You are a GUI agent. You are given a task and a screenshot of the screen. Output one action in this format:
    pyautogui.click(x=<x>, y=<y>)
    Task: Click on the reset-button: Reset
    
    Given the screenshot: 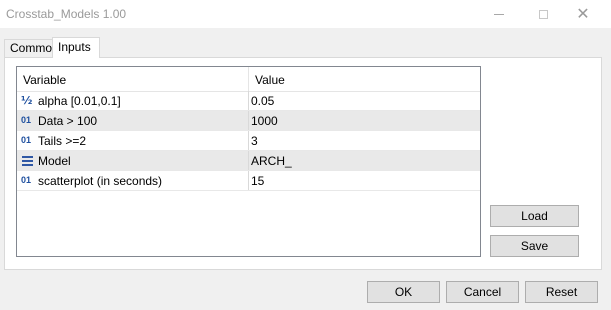 What is the action you would take?
    pyautogui.click(x=561, y=292)
    